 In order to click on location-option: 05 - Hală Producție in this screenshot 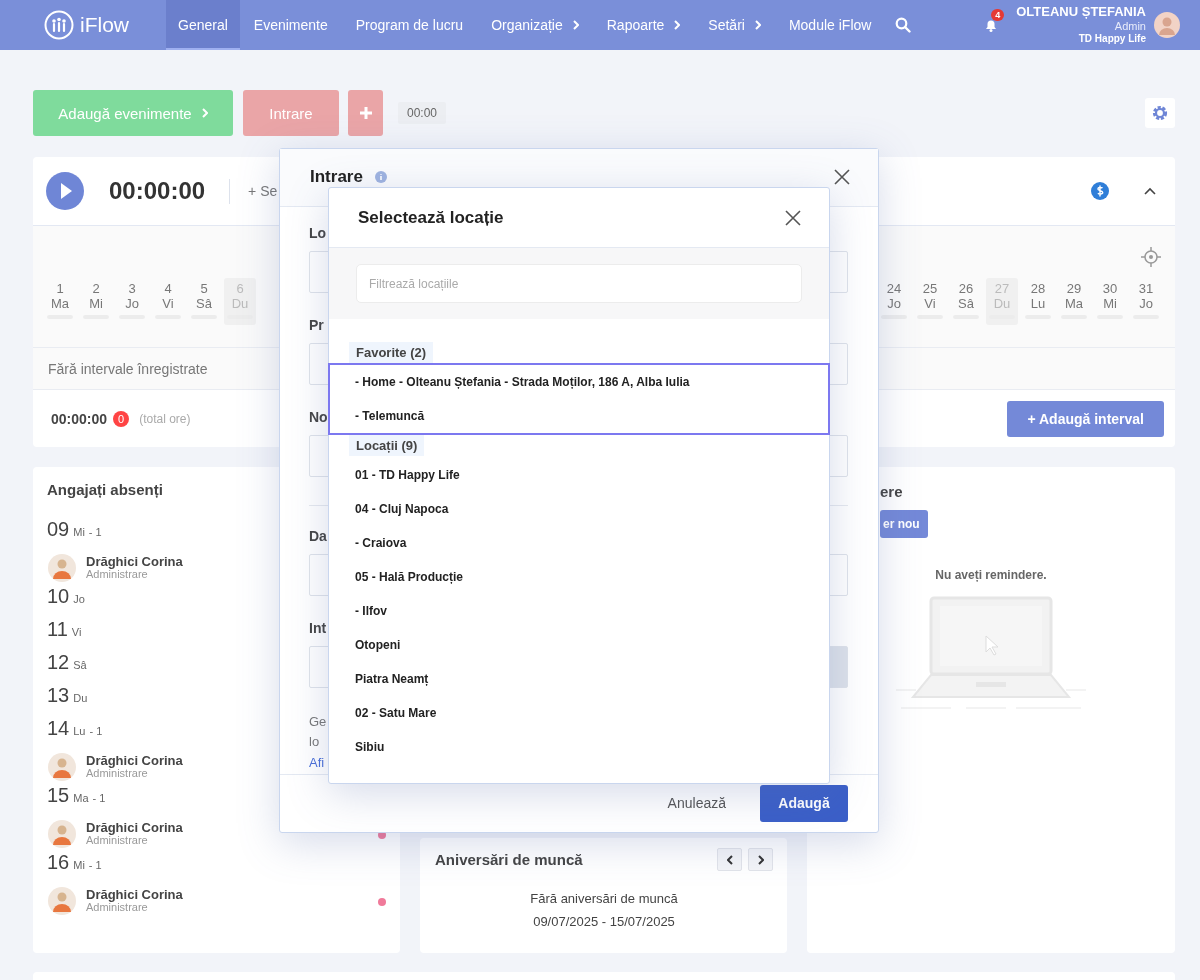, I will do `click(579, 577)`.